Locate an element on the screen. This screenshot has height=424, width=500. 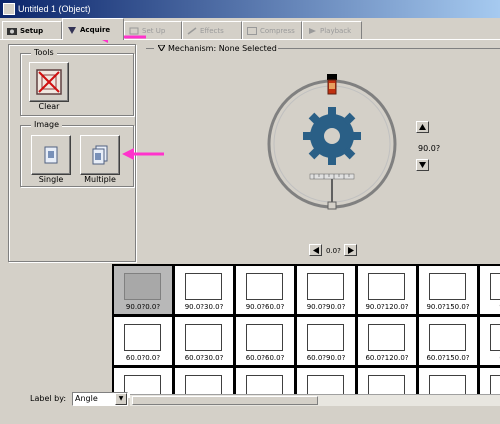
arrow-right-icon is located at coordinates (350, 250).